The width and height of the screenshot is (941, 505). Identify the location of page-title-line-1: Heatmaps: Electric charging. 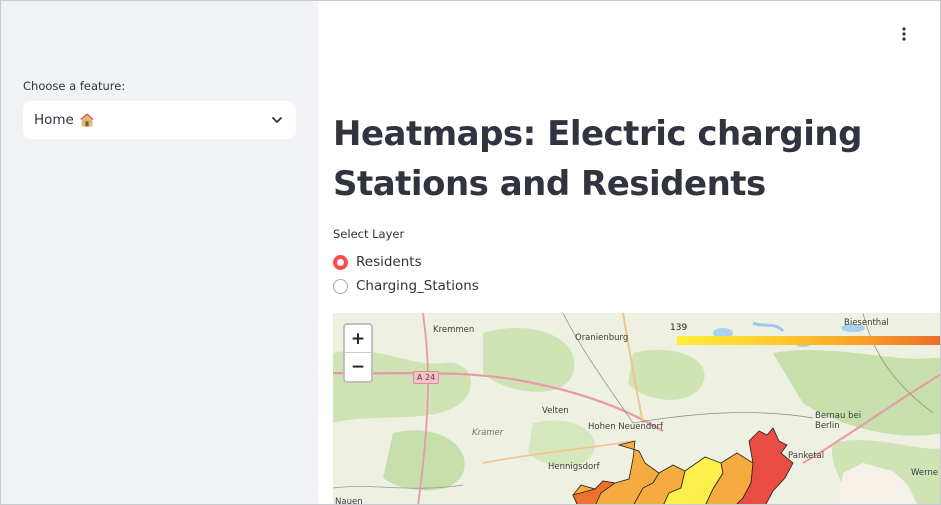
(597, 134).